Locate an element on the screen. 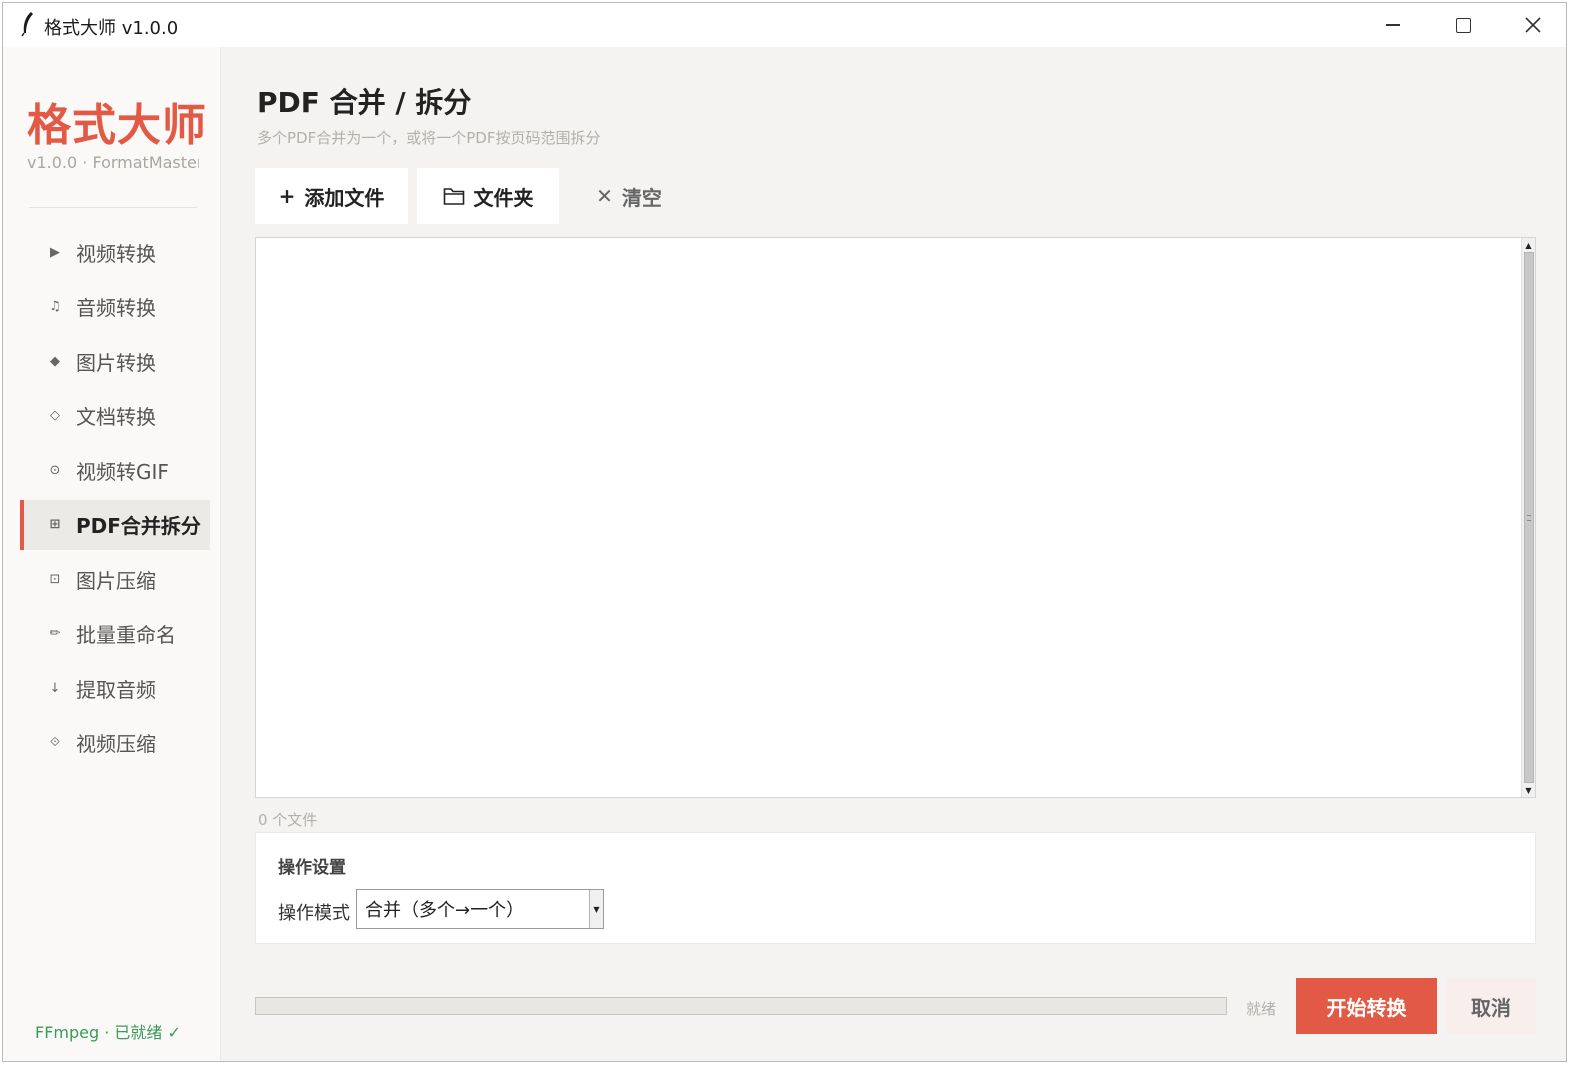  cancel-button: 取消 is located at coordinates (1491, 1006).